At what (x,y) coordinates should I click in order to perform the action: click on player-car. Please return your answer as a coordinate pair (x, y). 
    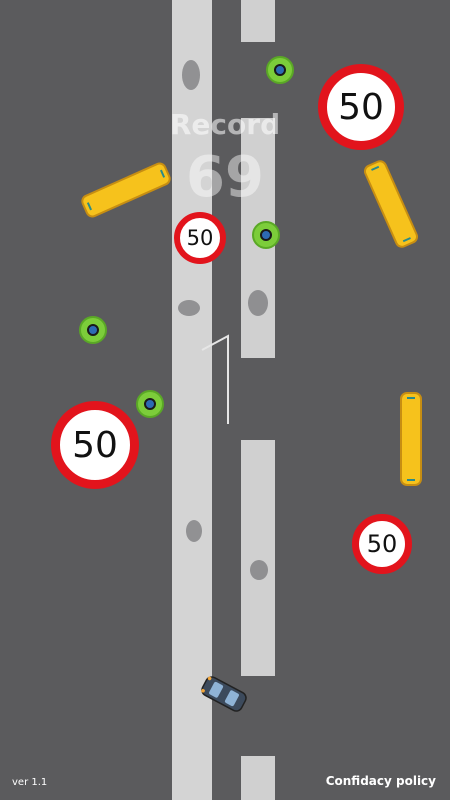
    Looking at the image, I should click on (224, 694).